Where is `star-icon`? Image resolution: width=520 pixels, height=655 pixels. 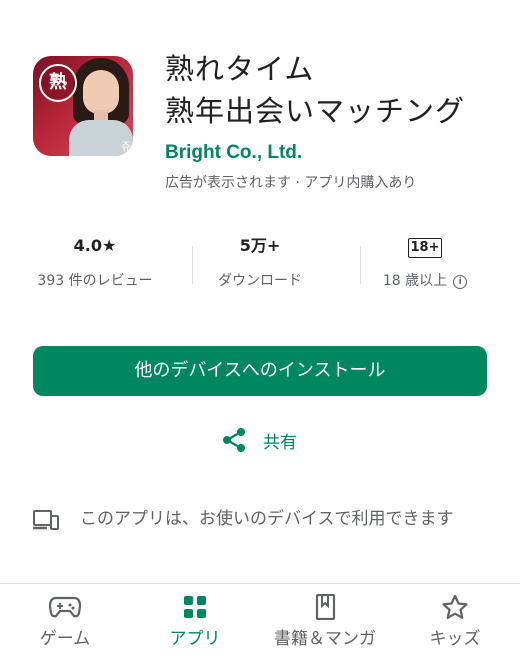
star-icon is located at coordinates (455, 606).